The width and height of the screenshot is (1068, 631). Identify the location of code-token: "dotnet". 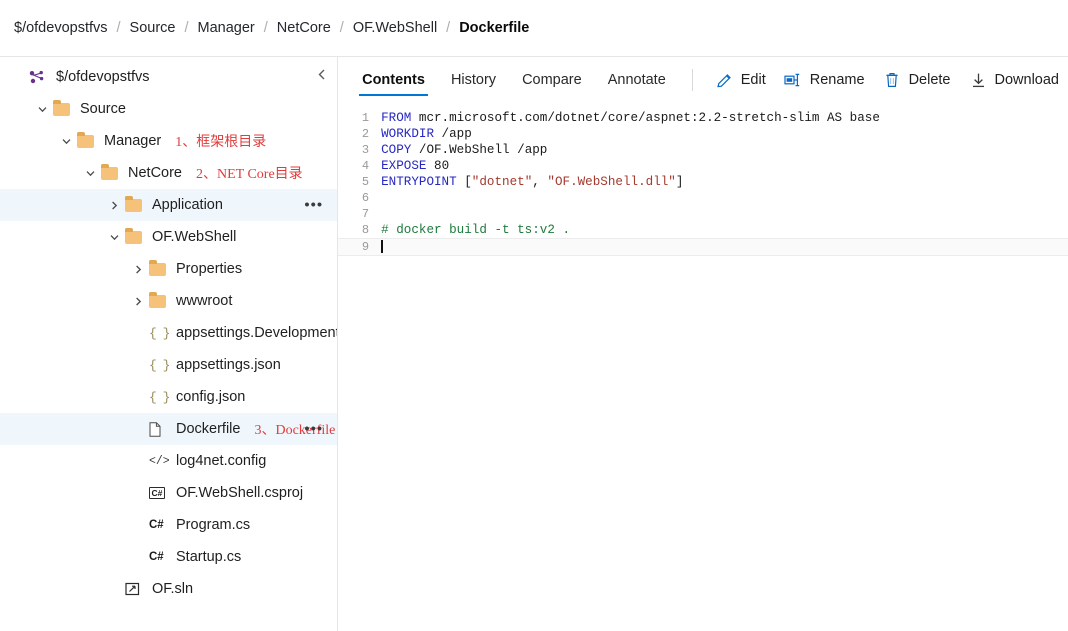
(502, 182).